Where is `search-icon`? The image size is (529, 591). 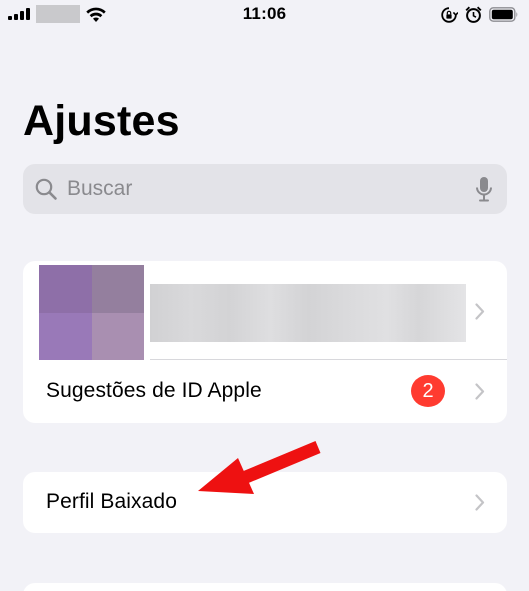
search-icon is located at coordinates (46, 189).